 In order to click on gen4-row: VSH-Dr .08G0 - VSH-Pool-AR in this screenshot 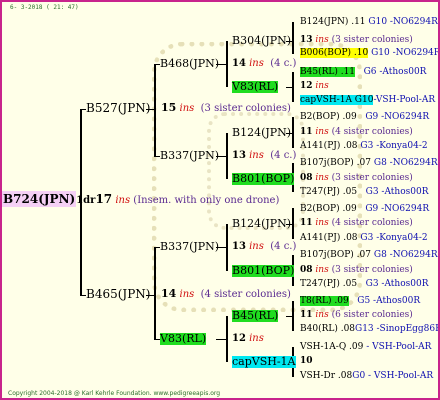, I will do `click(367, 376)`.